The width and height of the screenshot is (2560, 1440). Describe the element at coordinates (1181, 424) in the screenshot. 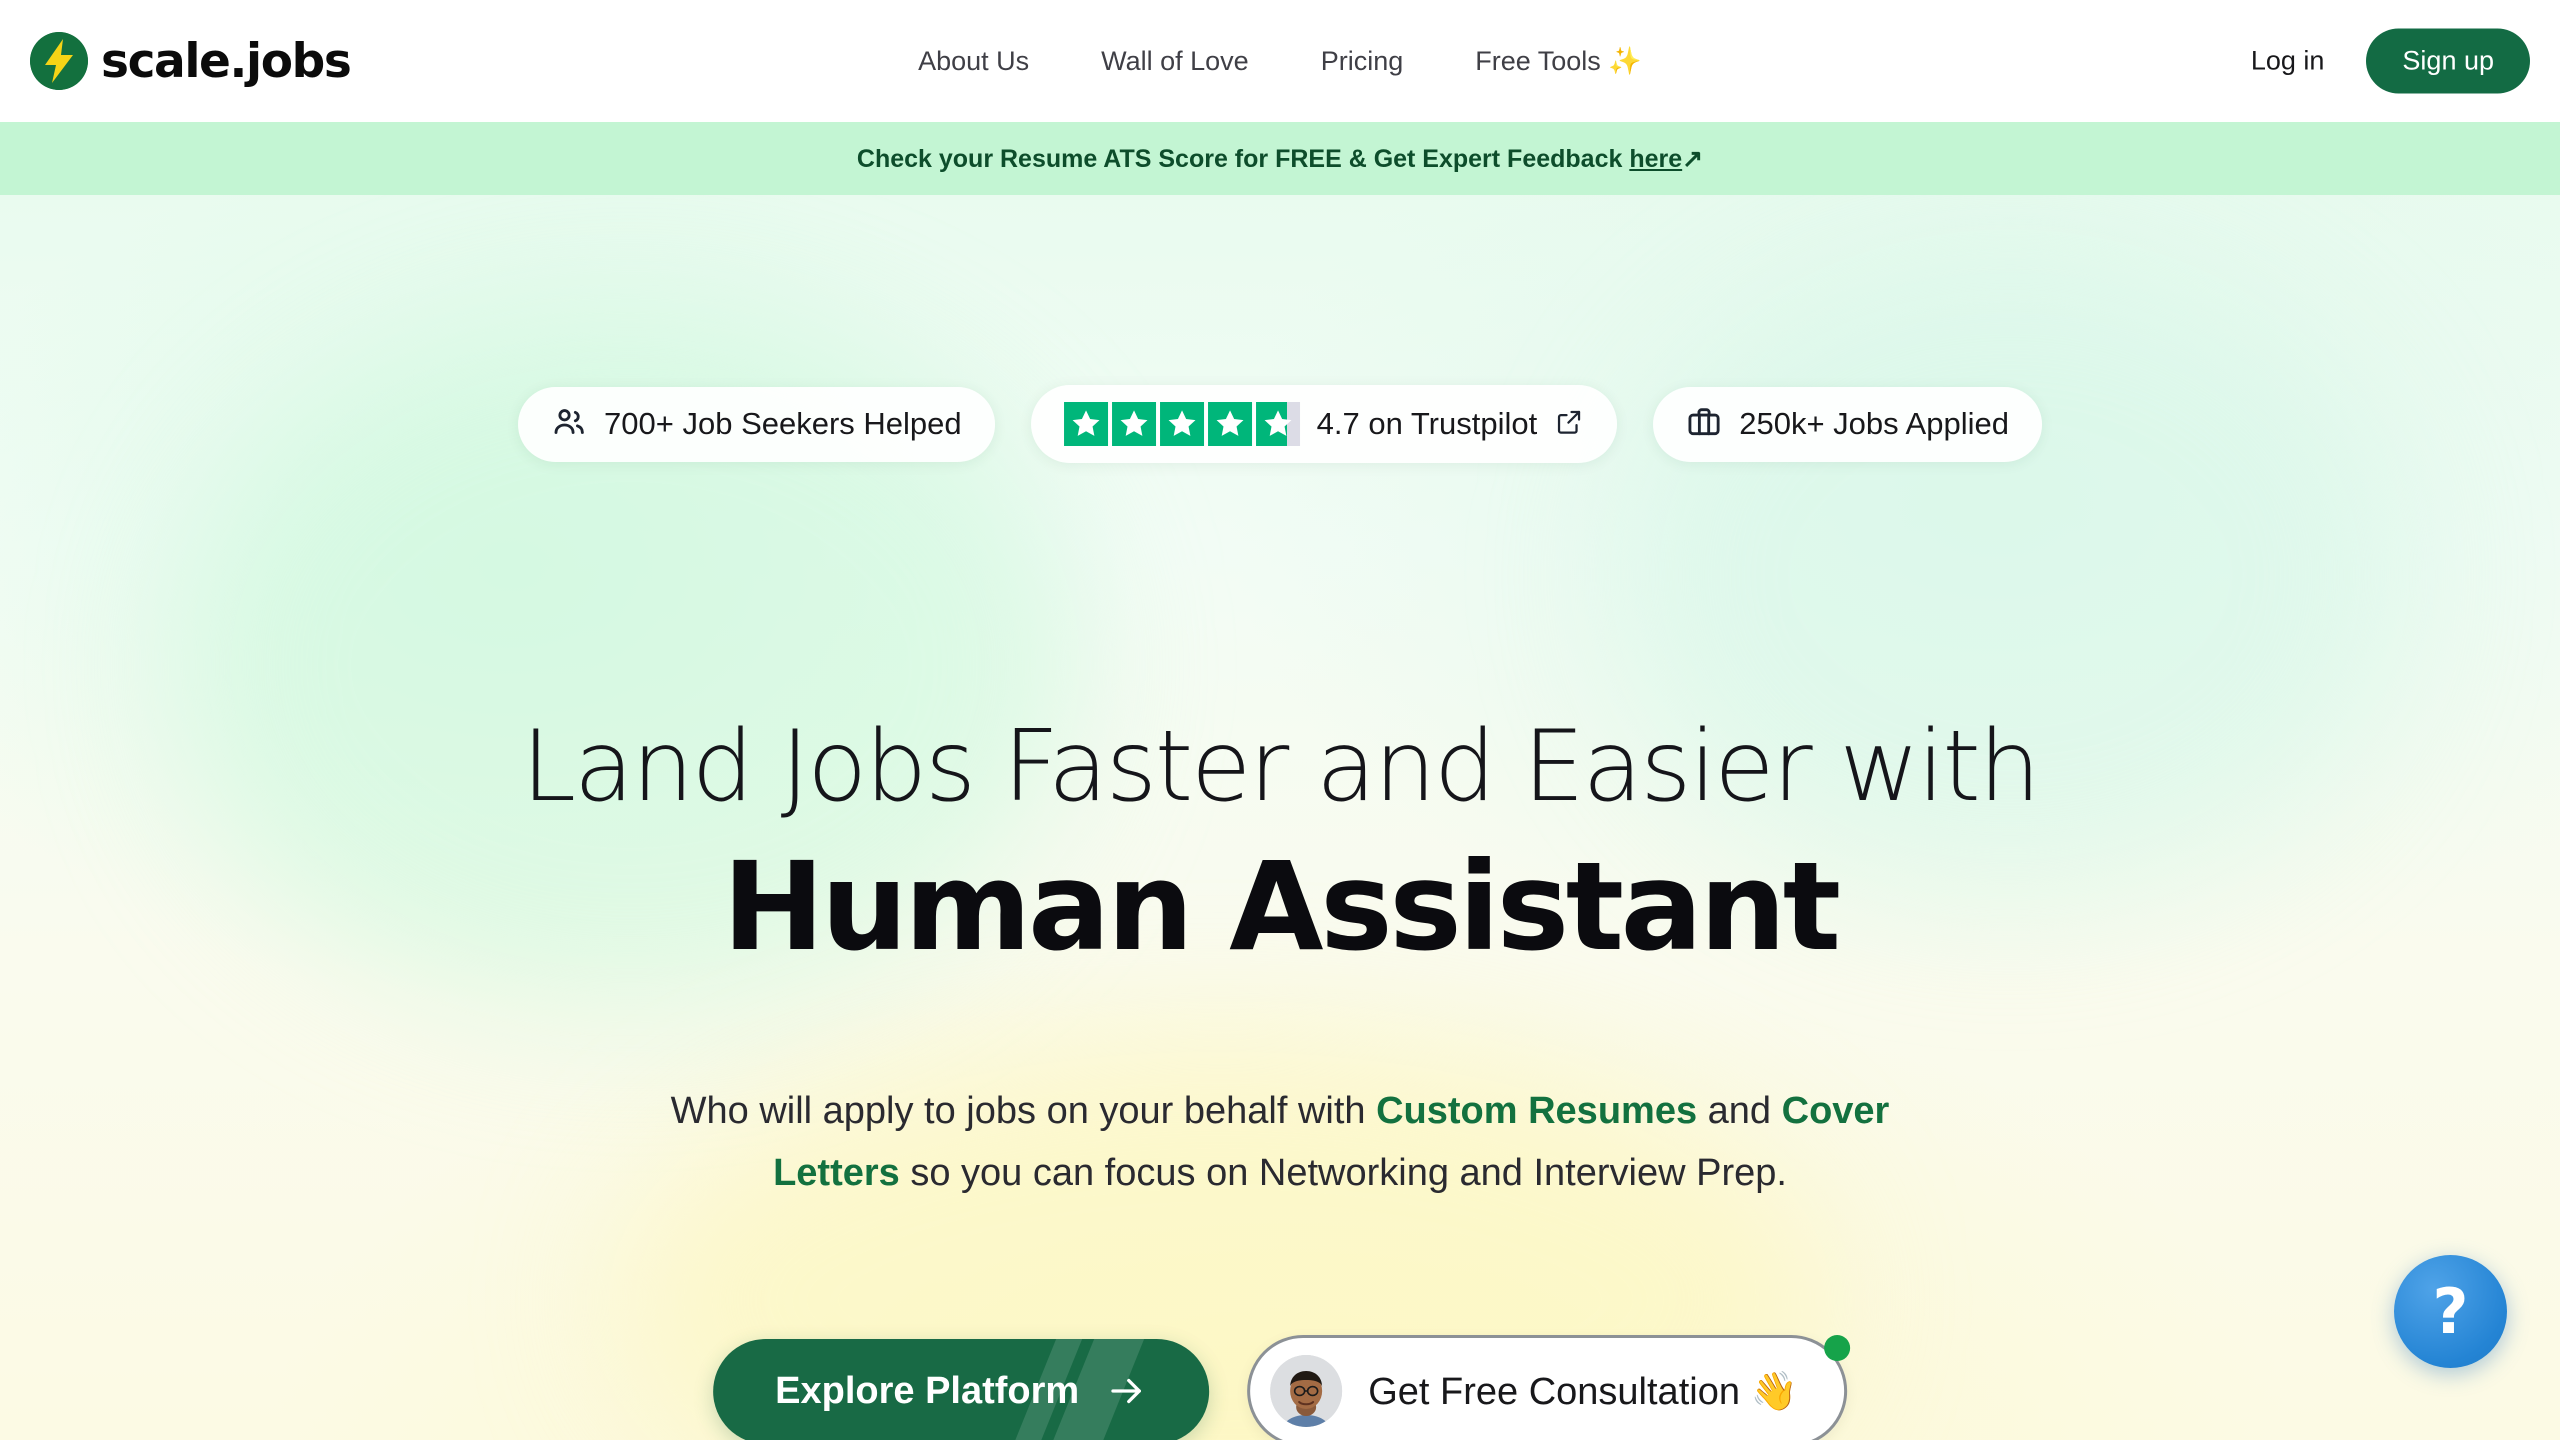

I see `trustpilot-stars-icon` at that location.